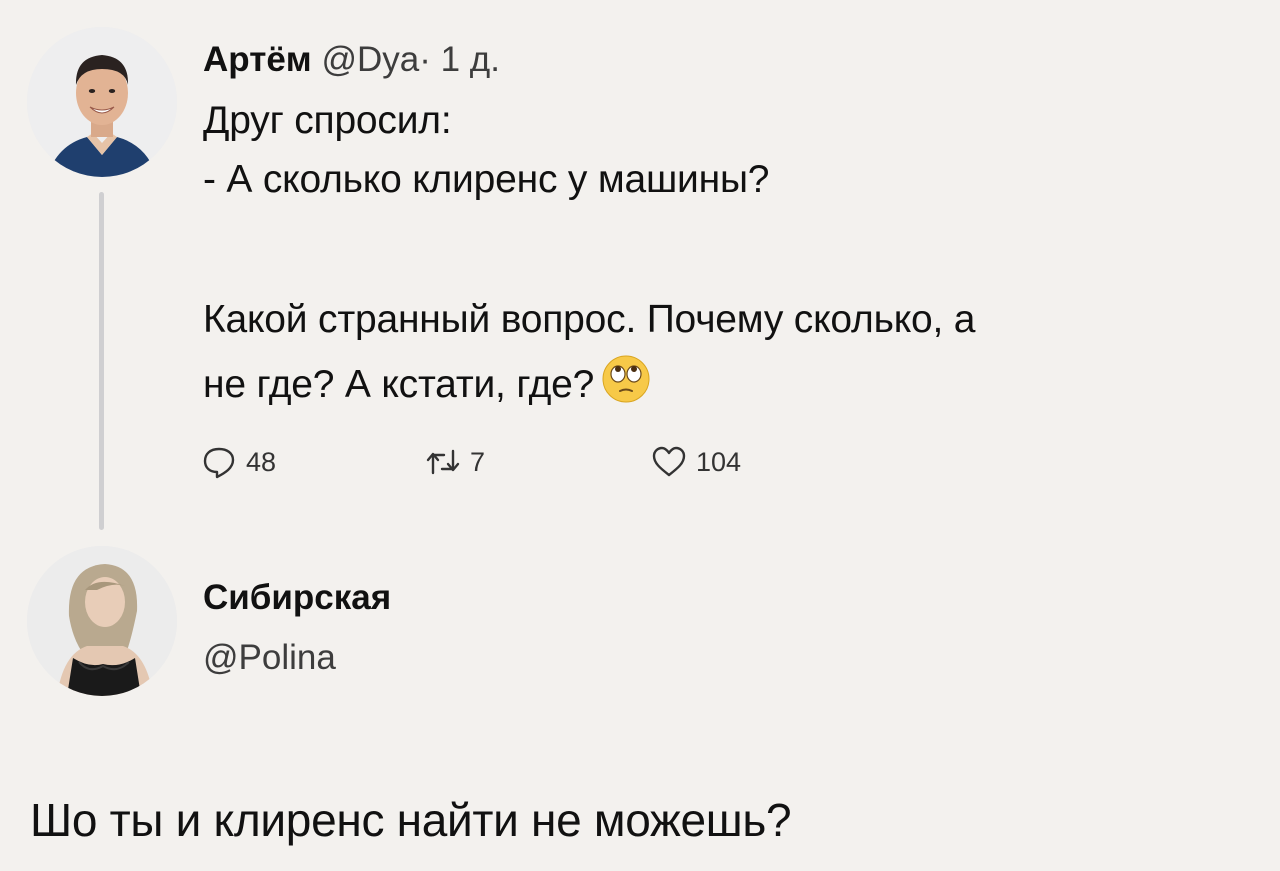  I want to click on reply-author-handle: @Polina, so click(269, 658).